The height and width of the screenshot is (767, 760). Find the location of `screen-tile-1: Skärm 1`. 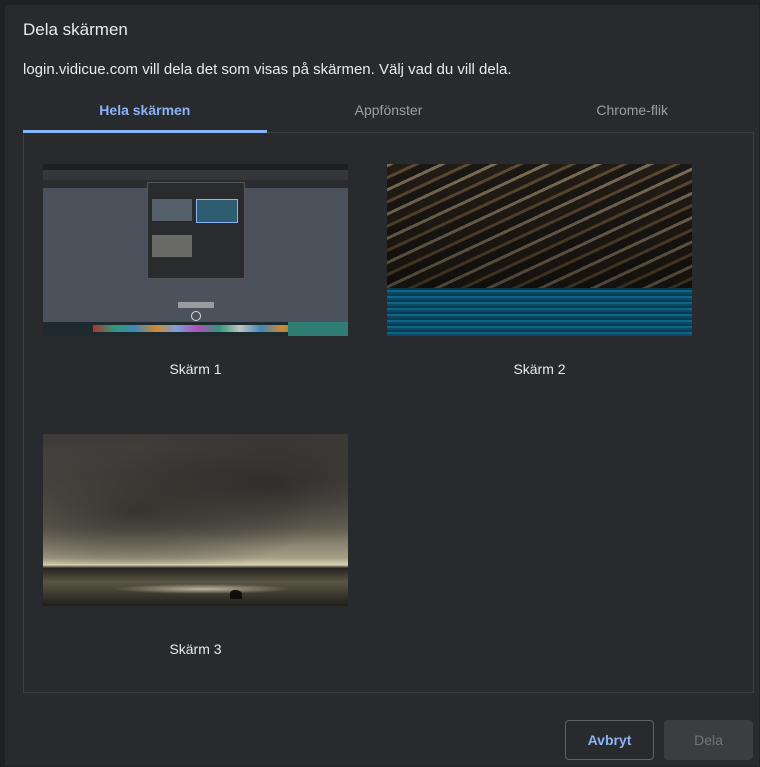

screen-tile-1: Skärm 1 is located at coordinates (195, 270).